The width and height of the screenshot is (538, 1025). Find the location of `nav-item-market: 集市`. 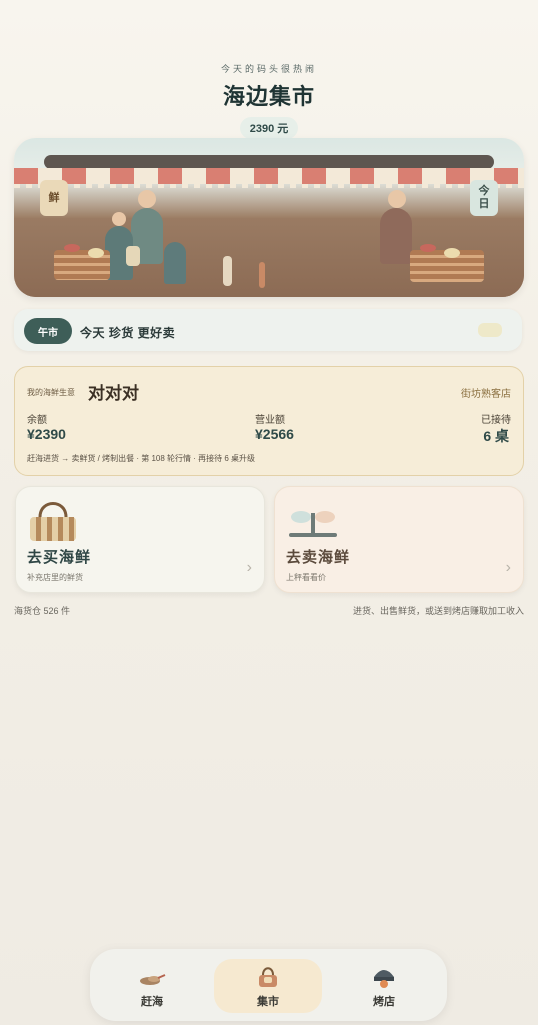

nav-item-market: 集市 is located at coordinates (268, 986).